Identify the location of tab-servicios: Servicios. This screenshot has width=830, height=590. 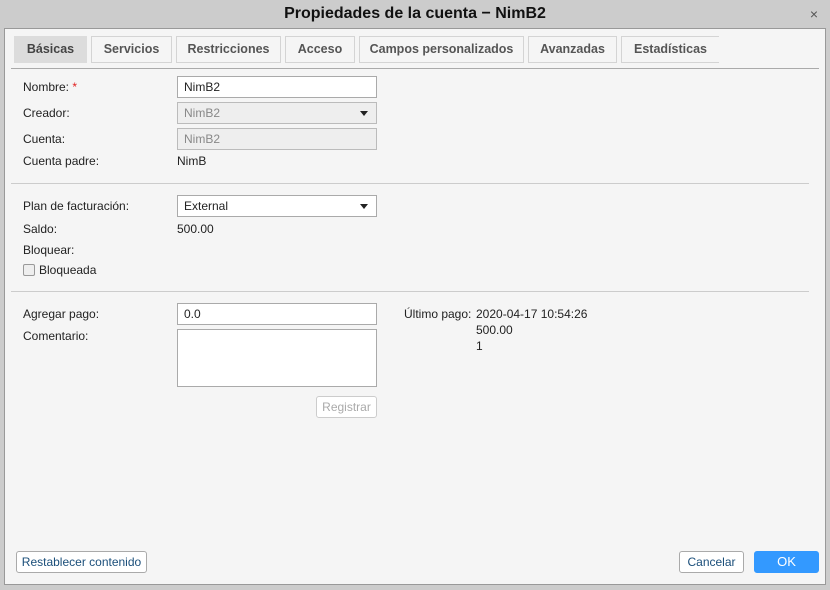
(131, 49).